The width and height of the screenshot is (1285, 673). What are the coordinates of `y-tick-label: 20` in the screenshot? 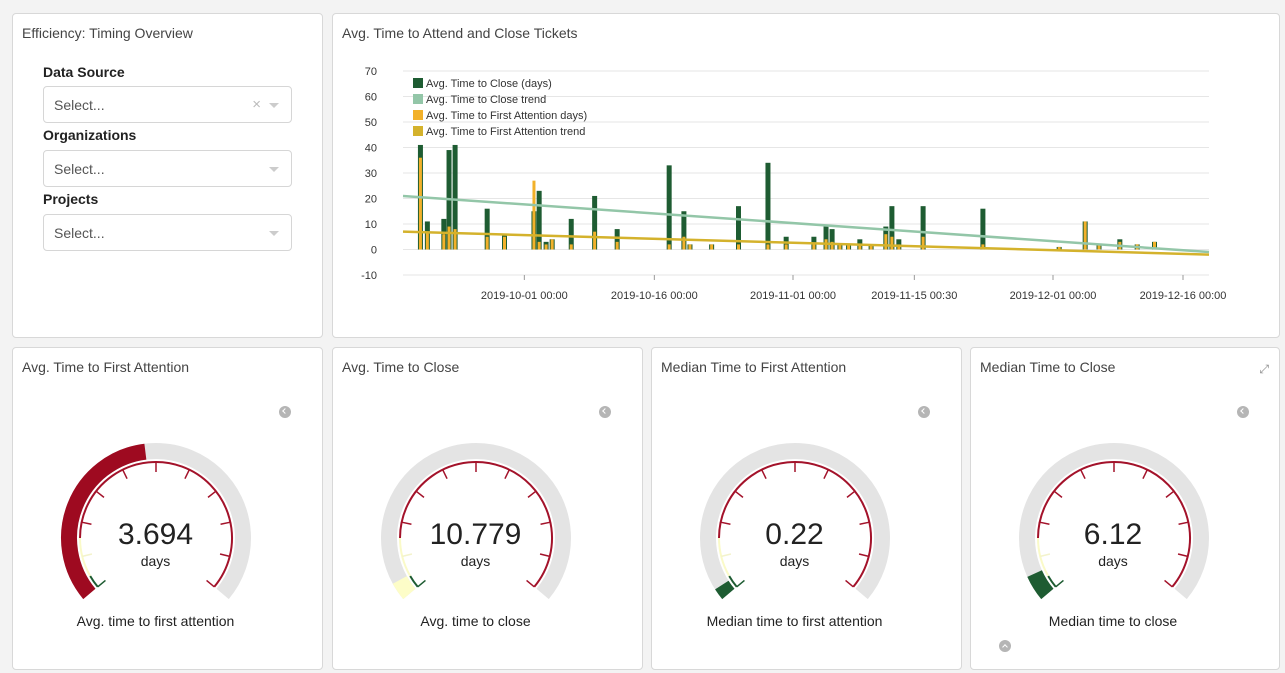 It's located at (371, 200).